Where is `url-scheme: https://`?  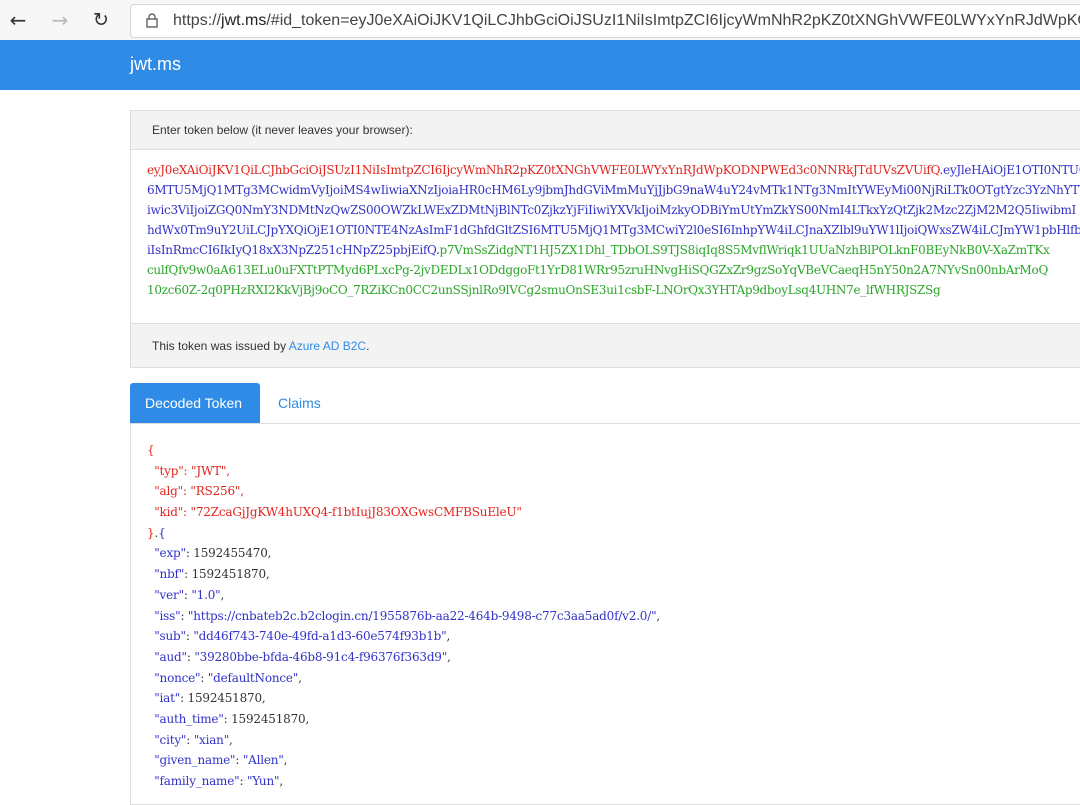
url-scheme: https:// is located at coordinates (197, 20).